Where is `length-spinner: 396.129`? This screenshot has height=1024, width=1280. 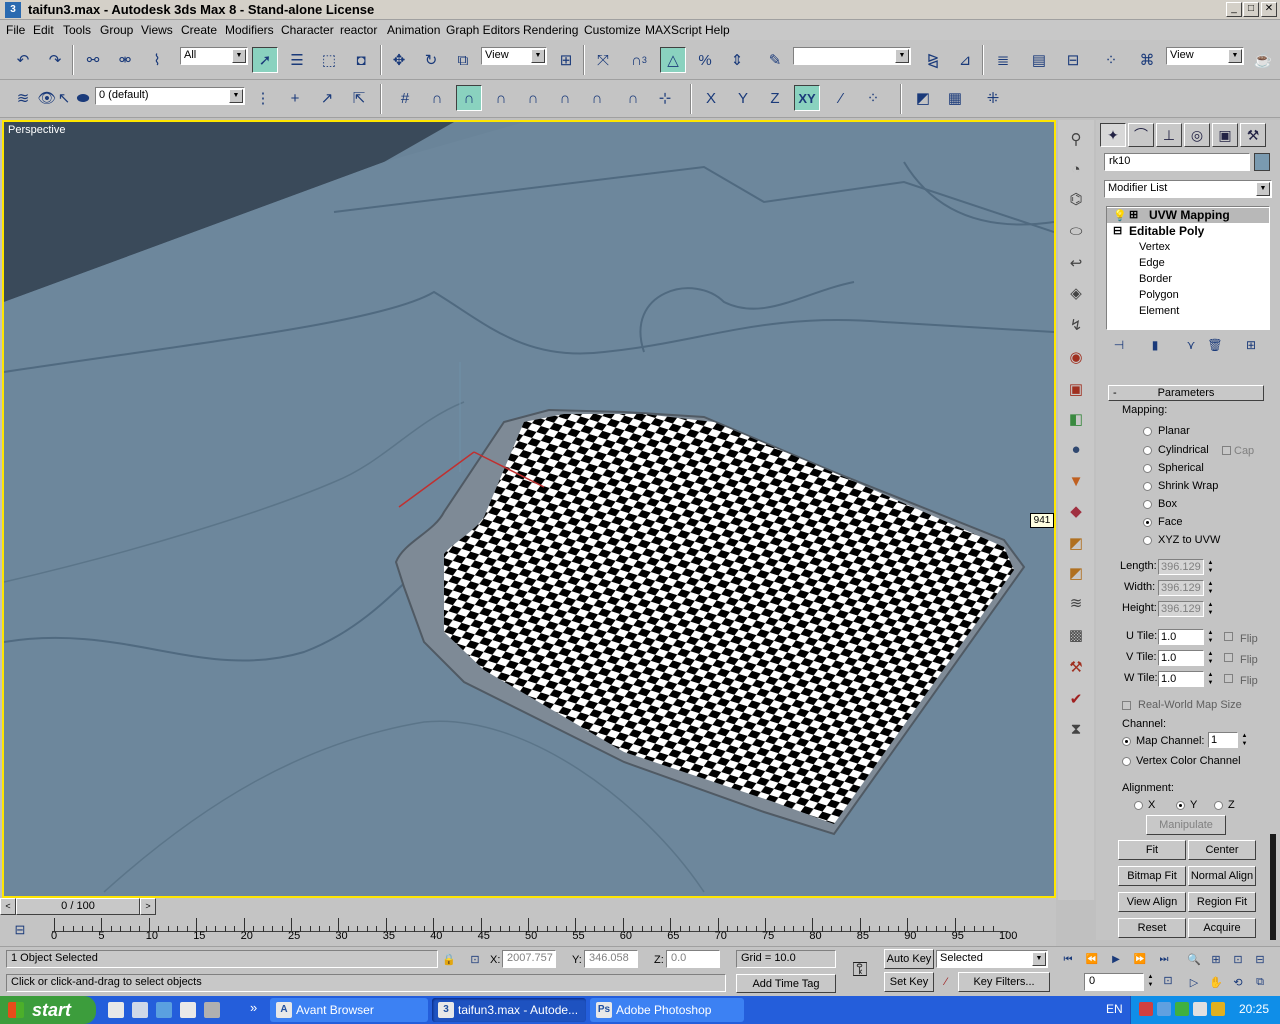
length-spinner: 396.129 is located at coordinates (1181, 567).